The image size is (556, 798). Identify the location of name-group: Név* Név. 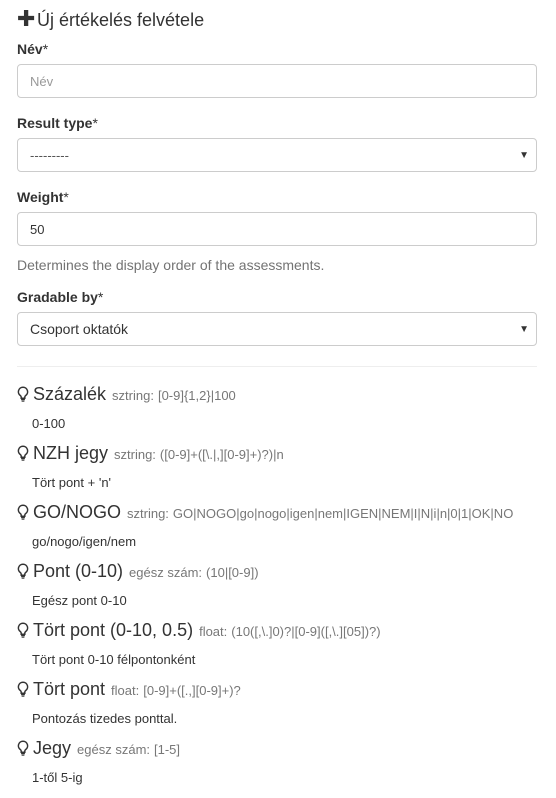
(277, 68).